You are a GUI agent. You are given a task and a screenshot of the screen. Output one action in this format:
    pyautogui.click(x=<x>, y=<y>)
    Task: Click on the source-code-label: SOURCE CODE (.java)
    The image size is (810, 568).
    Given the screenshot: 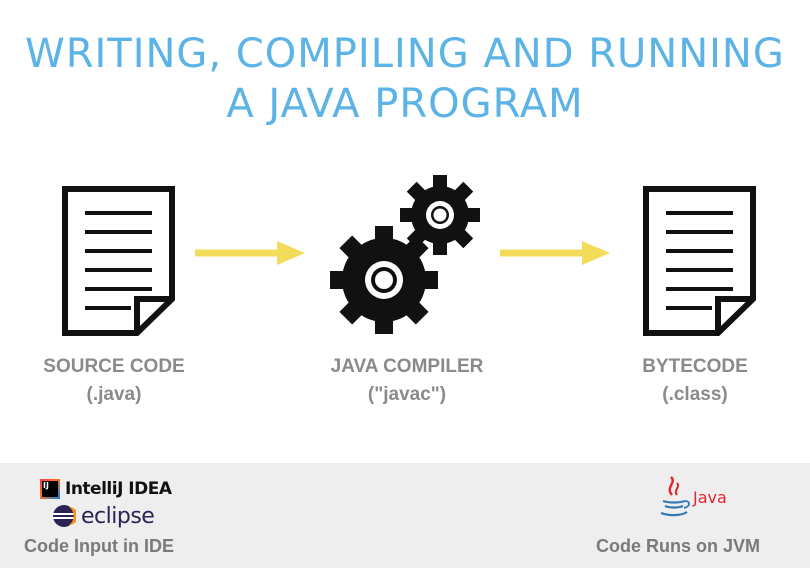 What is the action you would take?
    pyautogui.click(x=114, y=381)
    